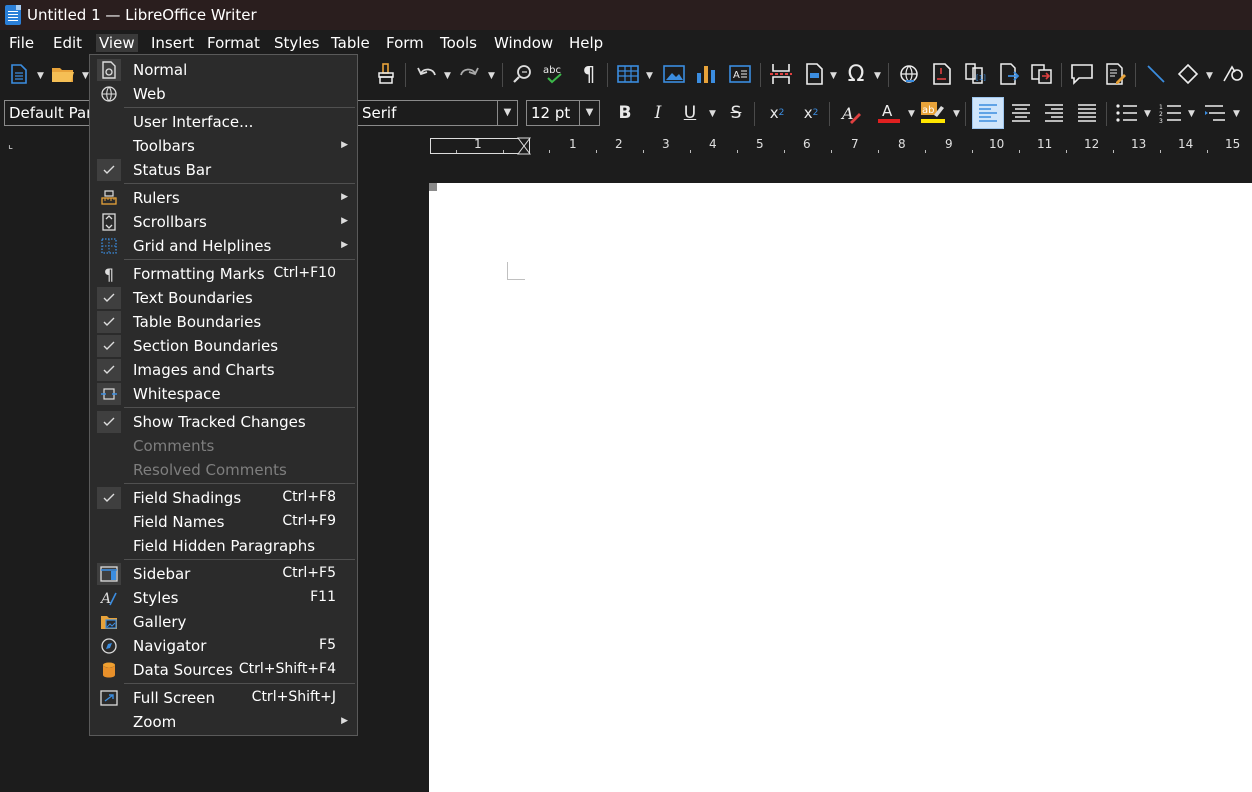 Image resolution: width=1252 pixels, height=792 pixels. What do you see at coordinates (1116, 74) in the screenshot?
I see `track-changes-icon` at bounding box center [1116, 74].